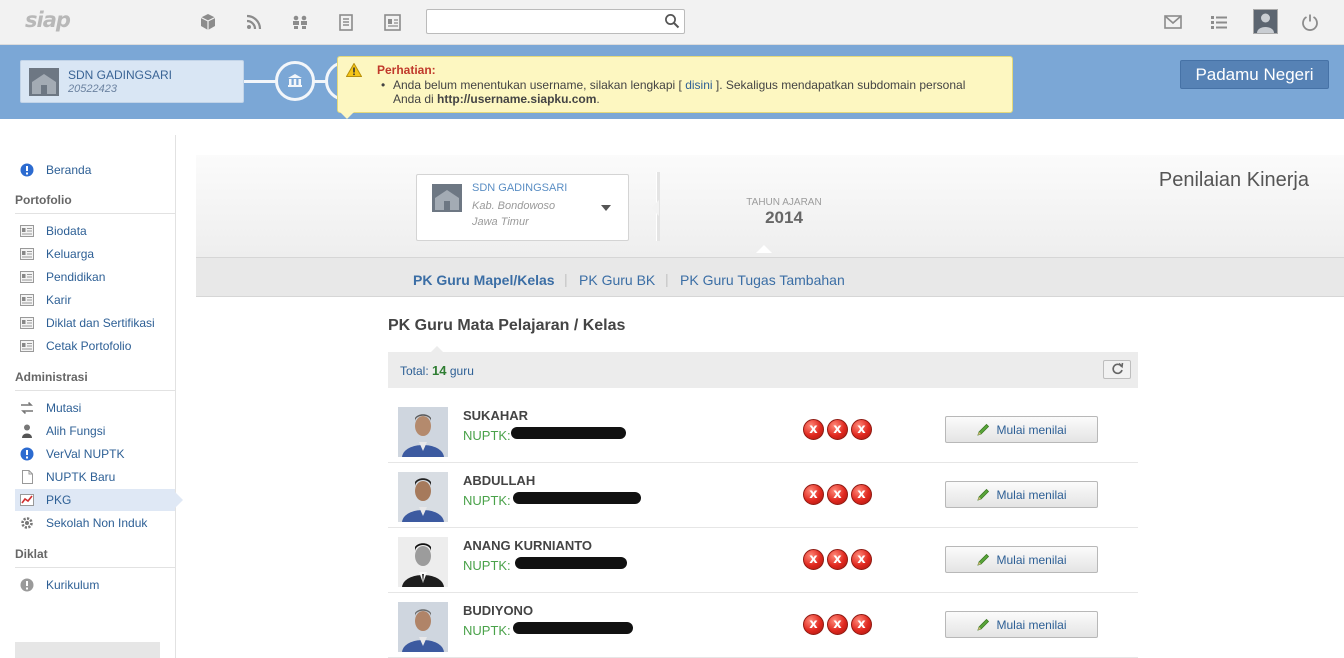 Image resolution: width=1344 pixels, height=658 pixels. Describe the element at coordinates (64, 408) in the screenshot. I see `sidebar-item-label: Mutasi` at that location.